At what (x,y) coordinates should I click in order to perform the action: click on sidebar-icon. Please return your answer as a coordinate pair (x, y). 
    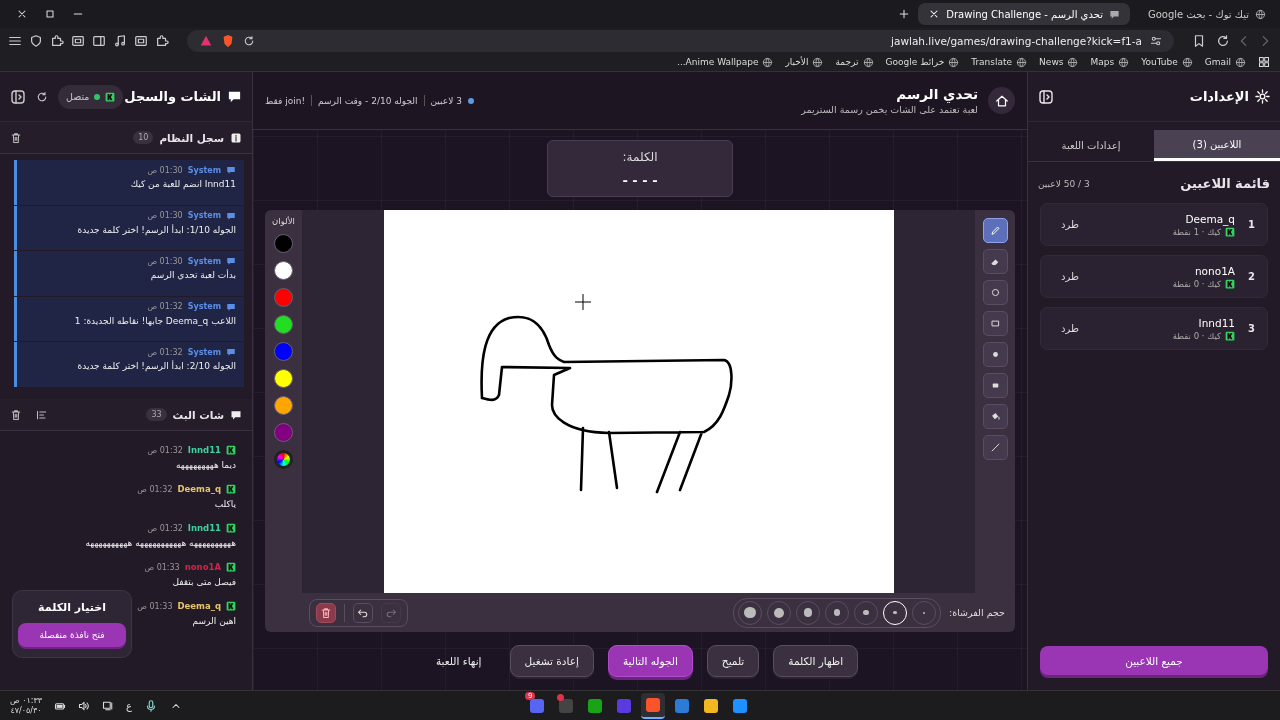
    Looking at the image, I should click on (99, 40).